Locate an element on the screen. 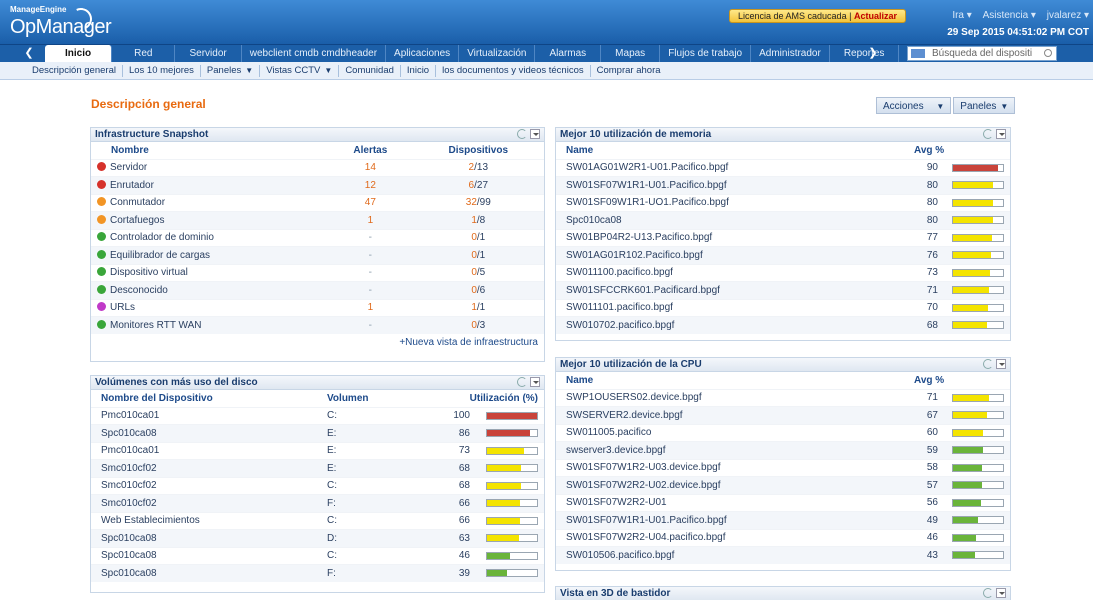  search-icon is located at coordinates (1048, 53).